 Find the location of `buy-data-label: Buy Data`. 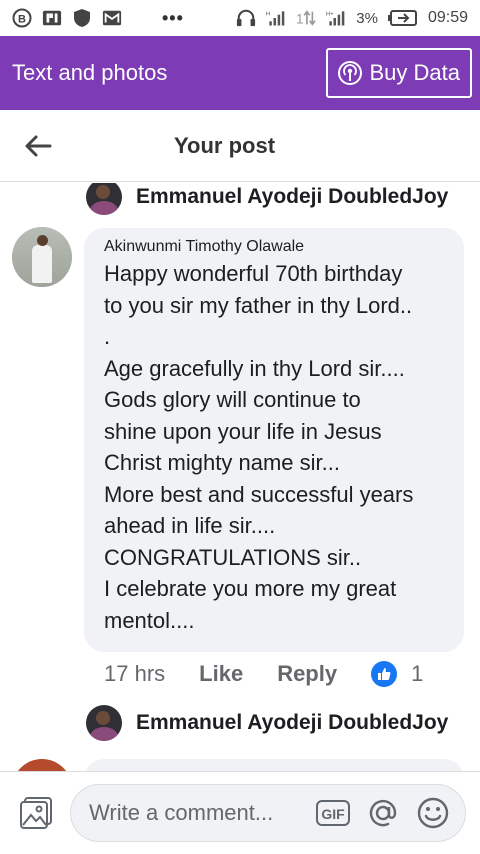

buy-data-label: Buy Data is located at coordinates (415, 72).